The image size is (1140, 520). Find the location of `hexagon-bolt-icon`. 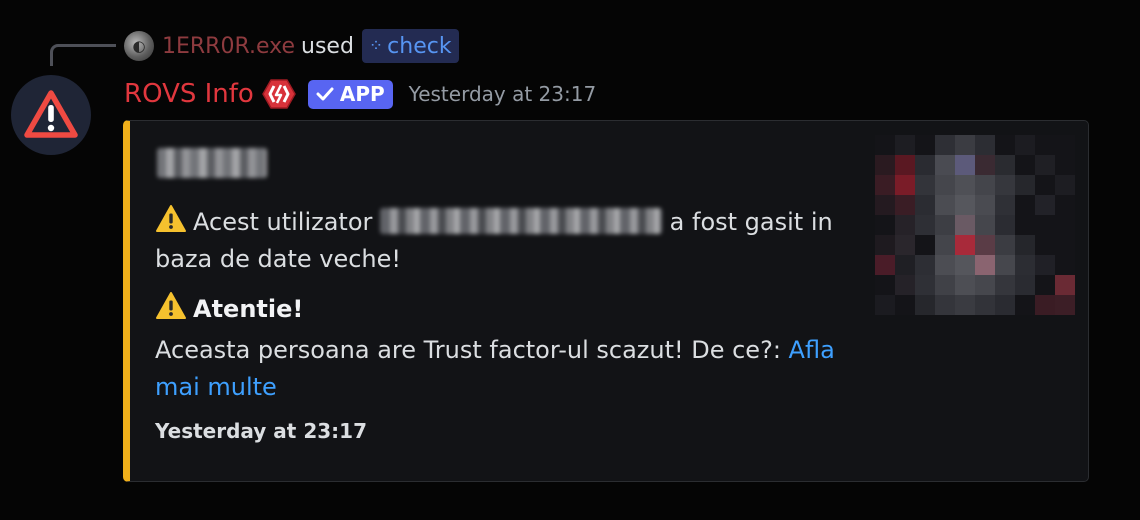

hexagon-bolt-icon is located at coordinates (278, 94).